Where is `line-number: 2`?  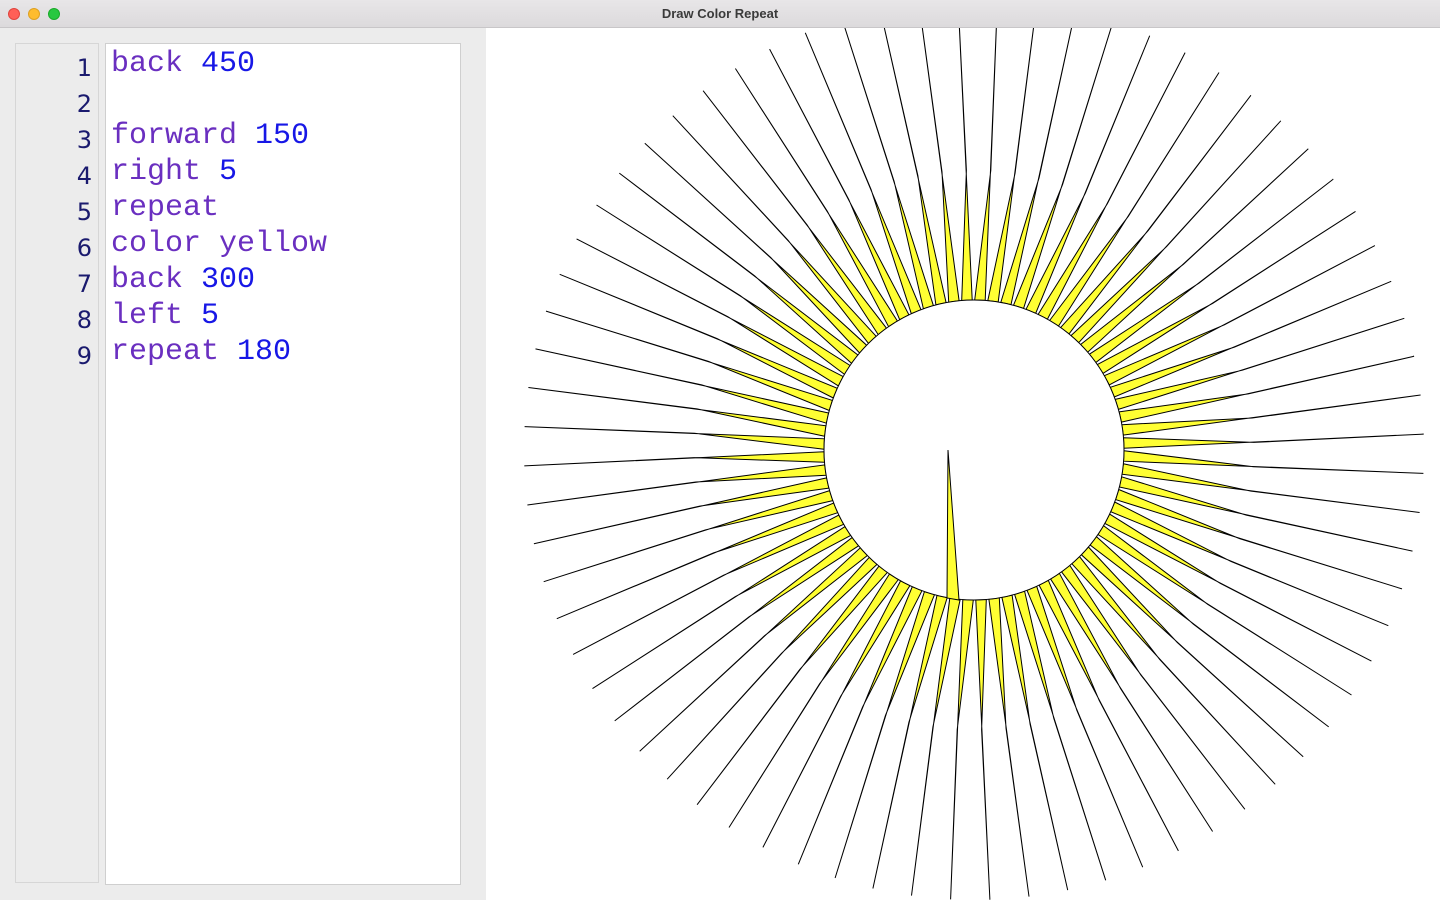 line-number: 2 is located at coordinates (84, 104).